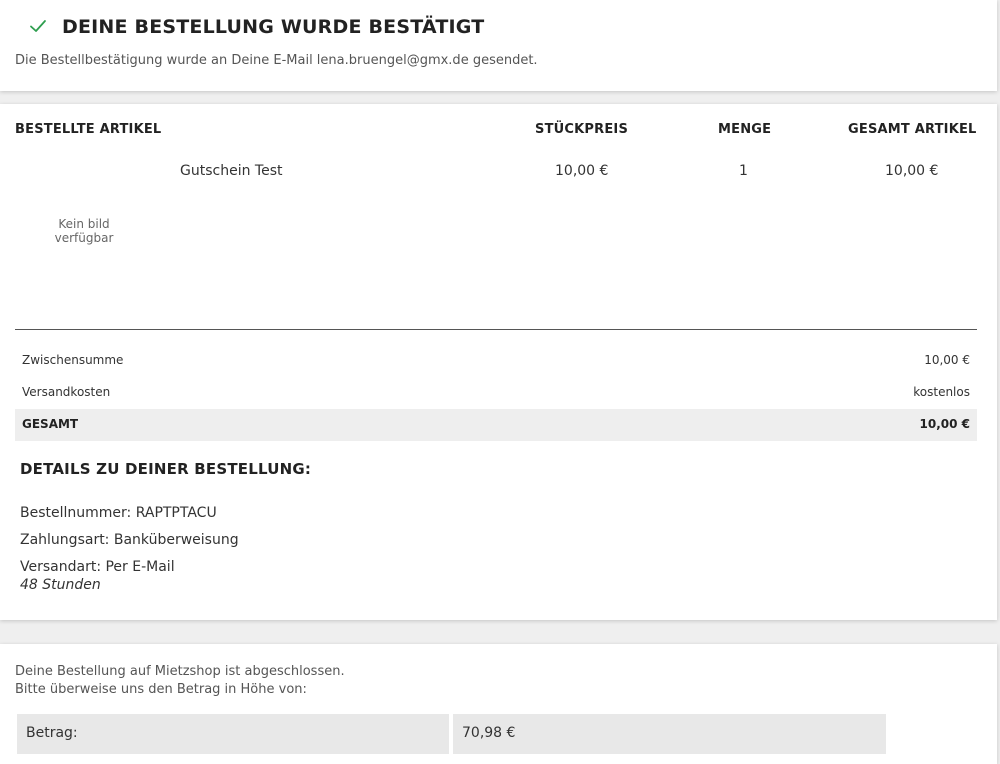 The height and width of the screenshot is (764, 1000). Describe the element at coordinates (66, 392) in the screenshot. I see `shipping-label: Versandkosten` at that location.